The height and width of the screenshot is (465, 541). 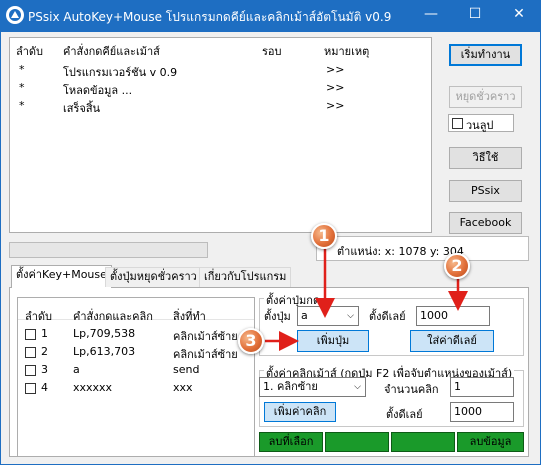 What do you see at coordinates (324, 236) in the screenshot?
I see `marker-1: 1` at bounding box center [324, 236].